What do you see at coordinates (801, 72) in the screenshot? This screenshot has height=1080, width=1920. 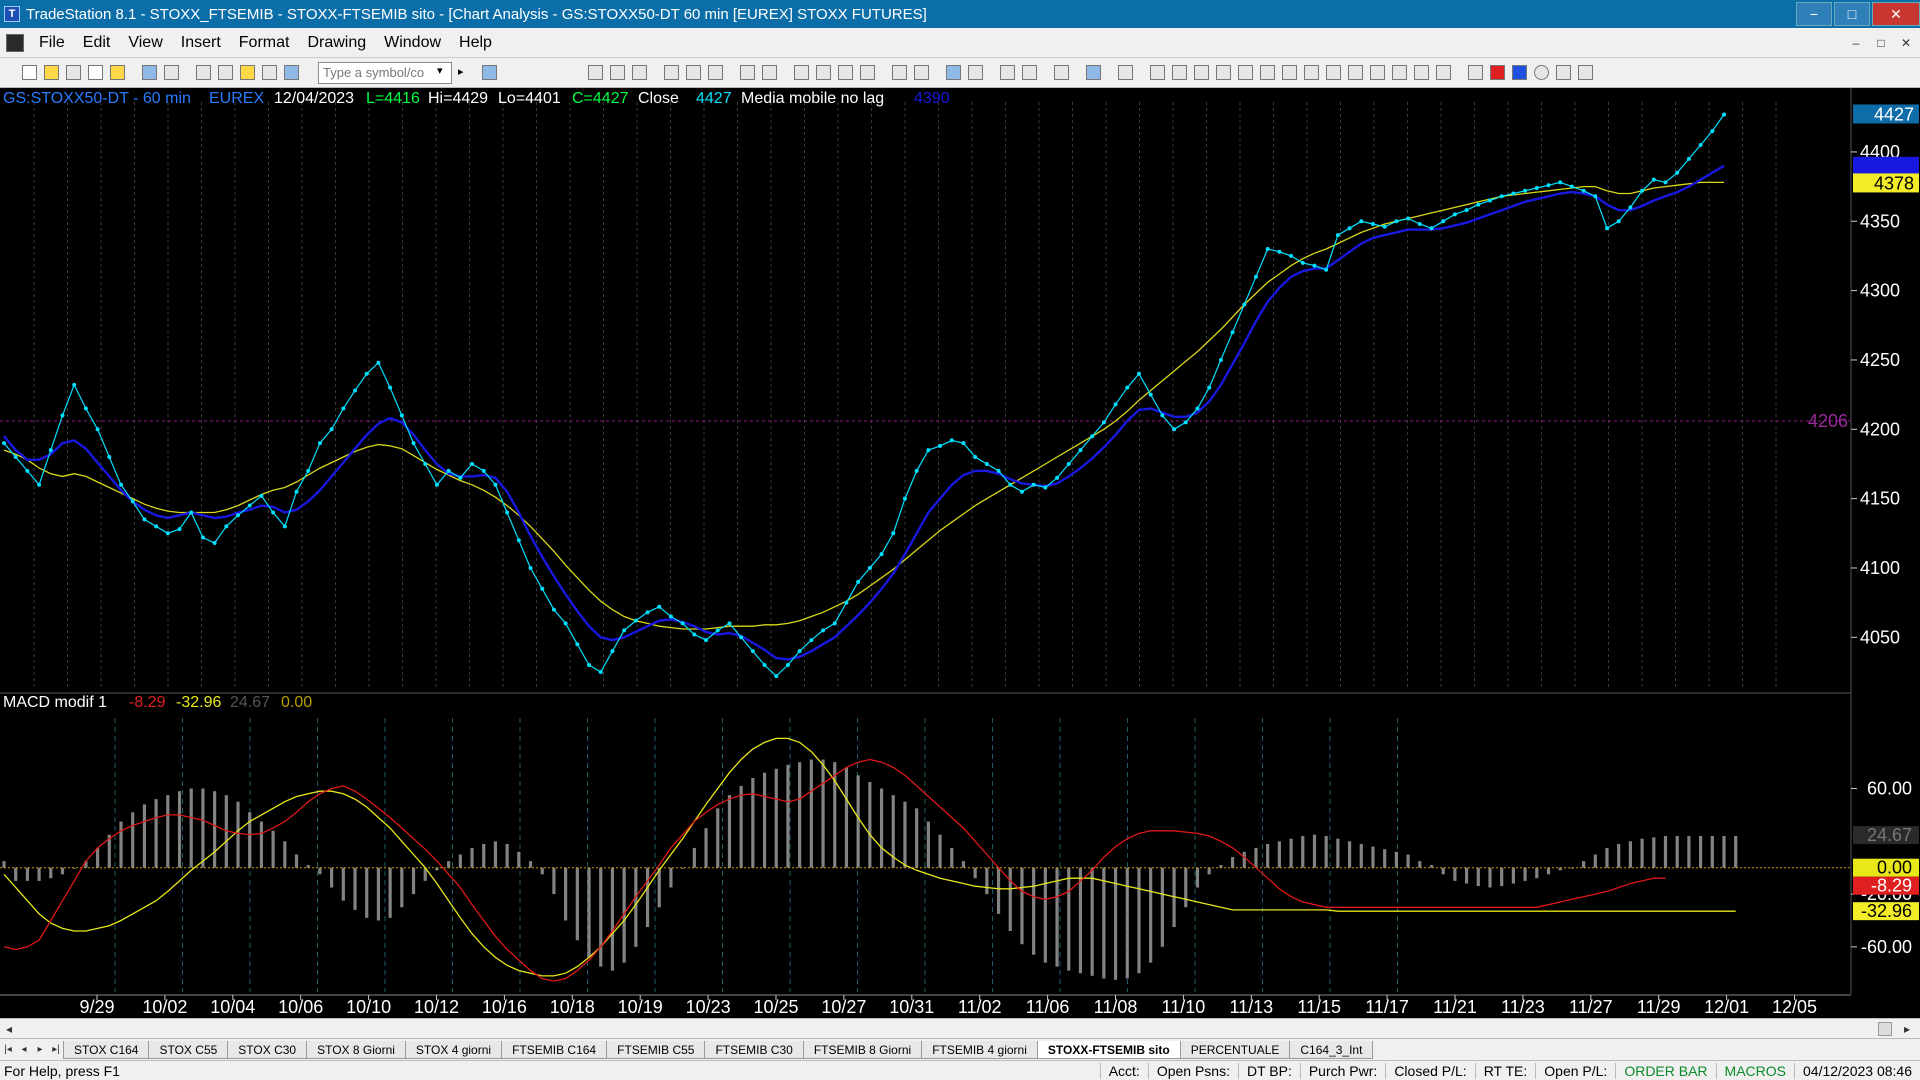 I see `bar-type-icon` at bounding box center [801, 72].